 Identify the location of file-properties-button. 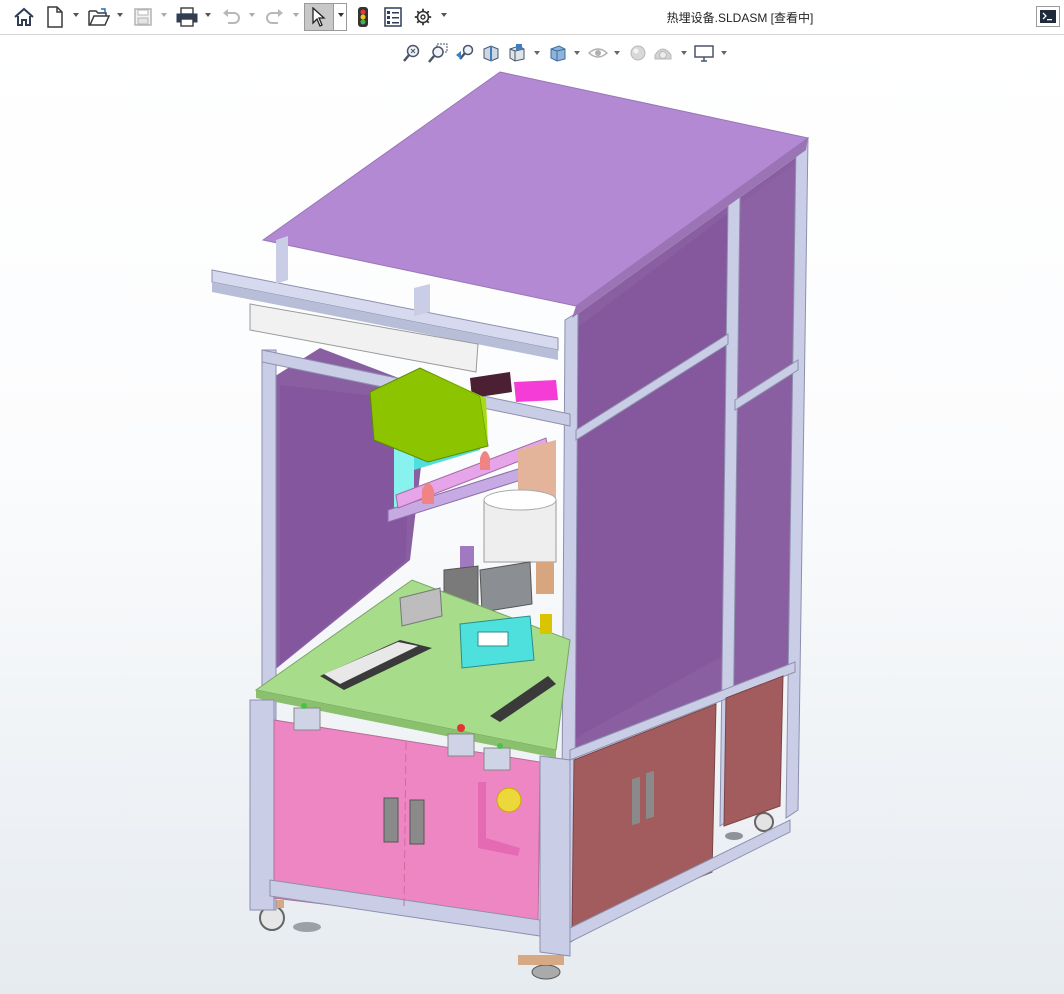
(393, 17).